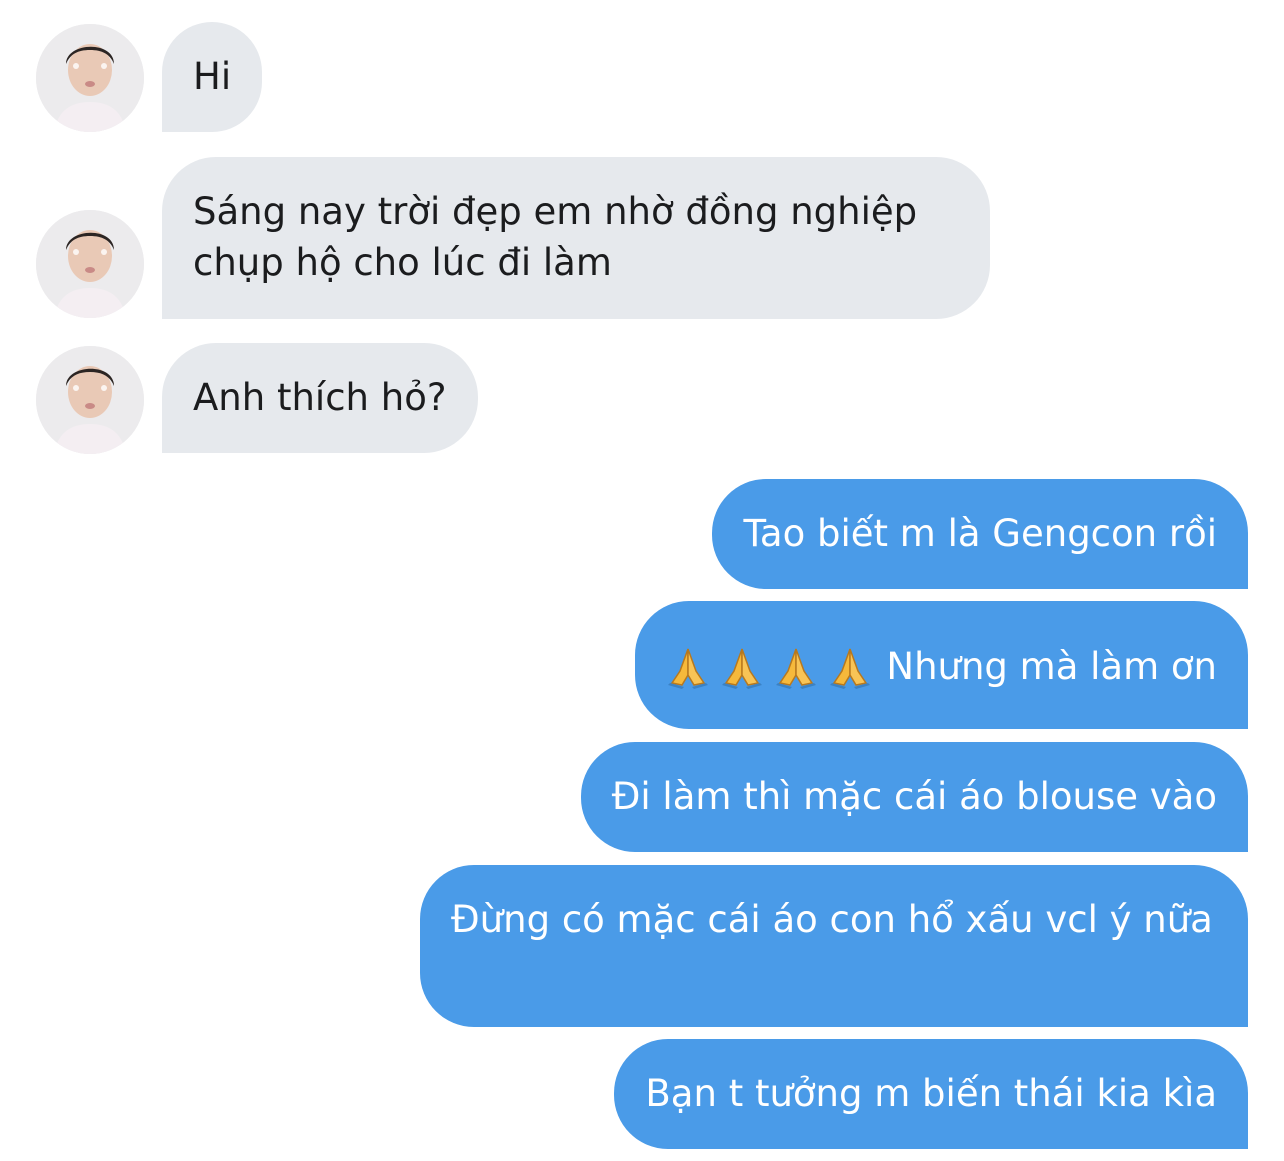 The width and height of the screenshot is (1284, 1161). I want to click on message-text: Tao biết m là Gengcon rồi, so click(980, 533).